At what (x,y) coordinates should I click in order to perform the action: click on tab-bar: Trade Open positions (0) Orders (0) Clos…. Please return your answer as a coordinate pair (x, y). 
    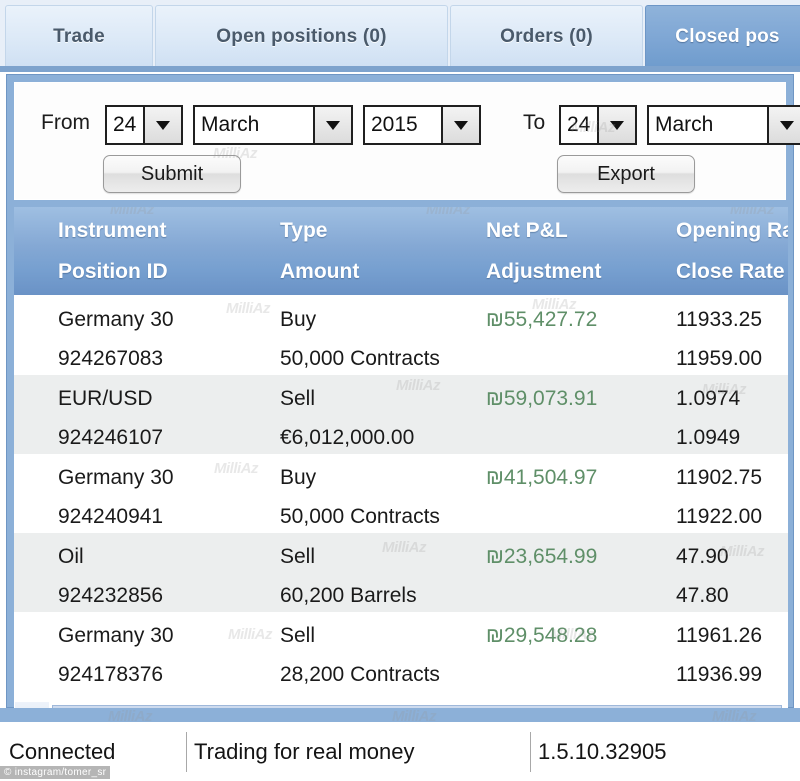
    Looking at the image, I should click on (400, 36).